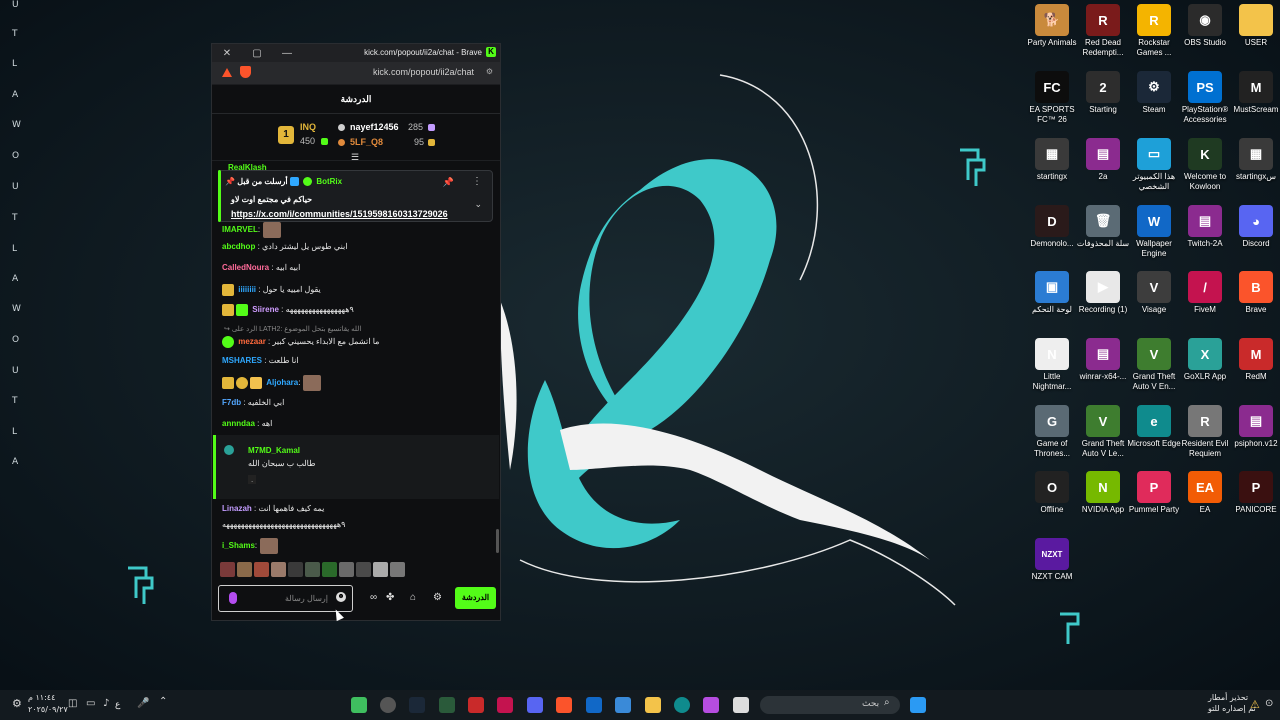 The image size is (1280, 720). I want to click on desktop-shortcut: ◉ OBS Studio, so click(1205, 26).